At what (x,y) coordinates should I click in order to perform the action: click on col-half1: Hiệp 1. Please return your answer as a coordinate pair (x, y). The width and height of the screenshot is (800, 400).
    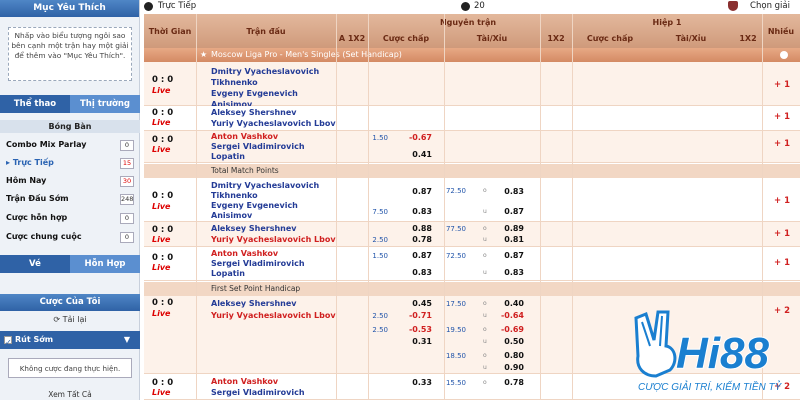
    Looking at the image, I should click on (667, 22).